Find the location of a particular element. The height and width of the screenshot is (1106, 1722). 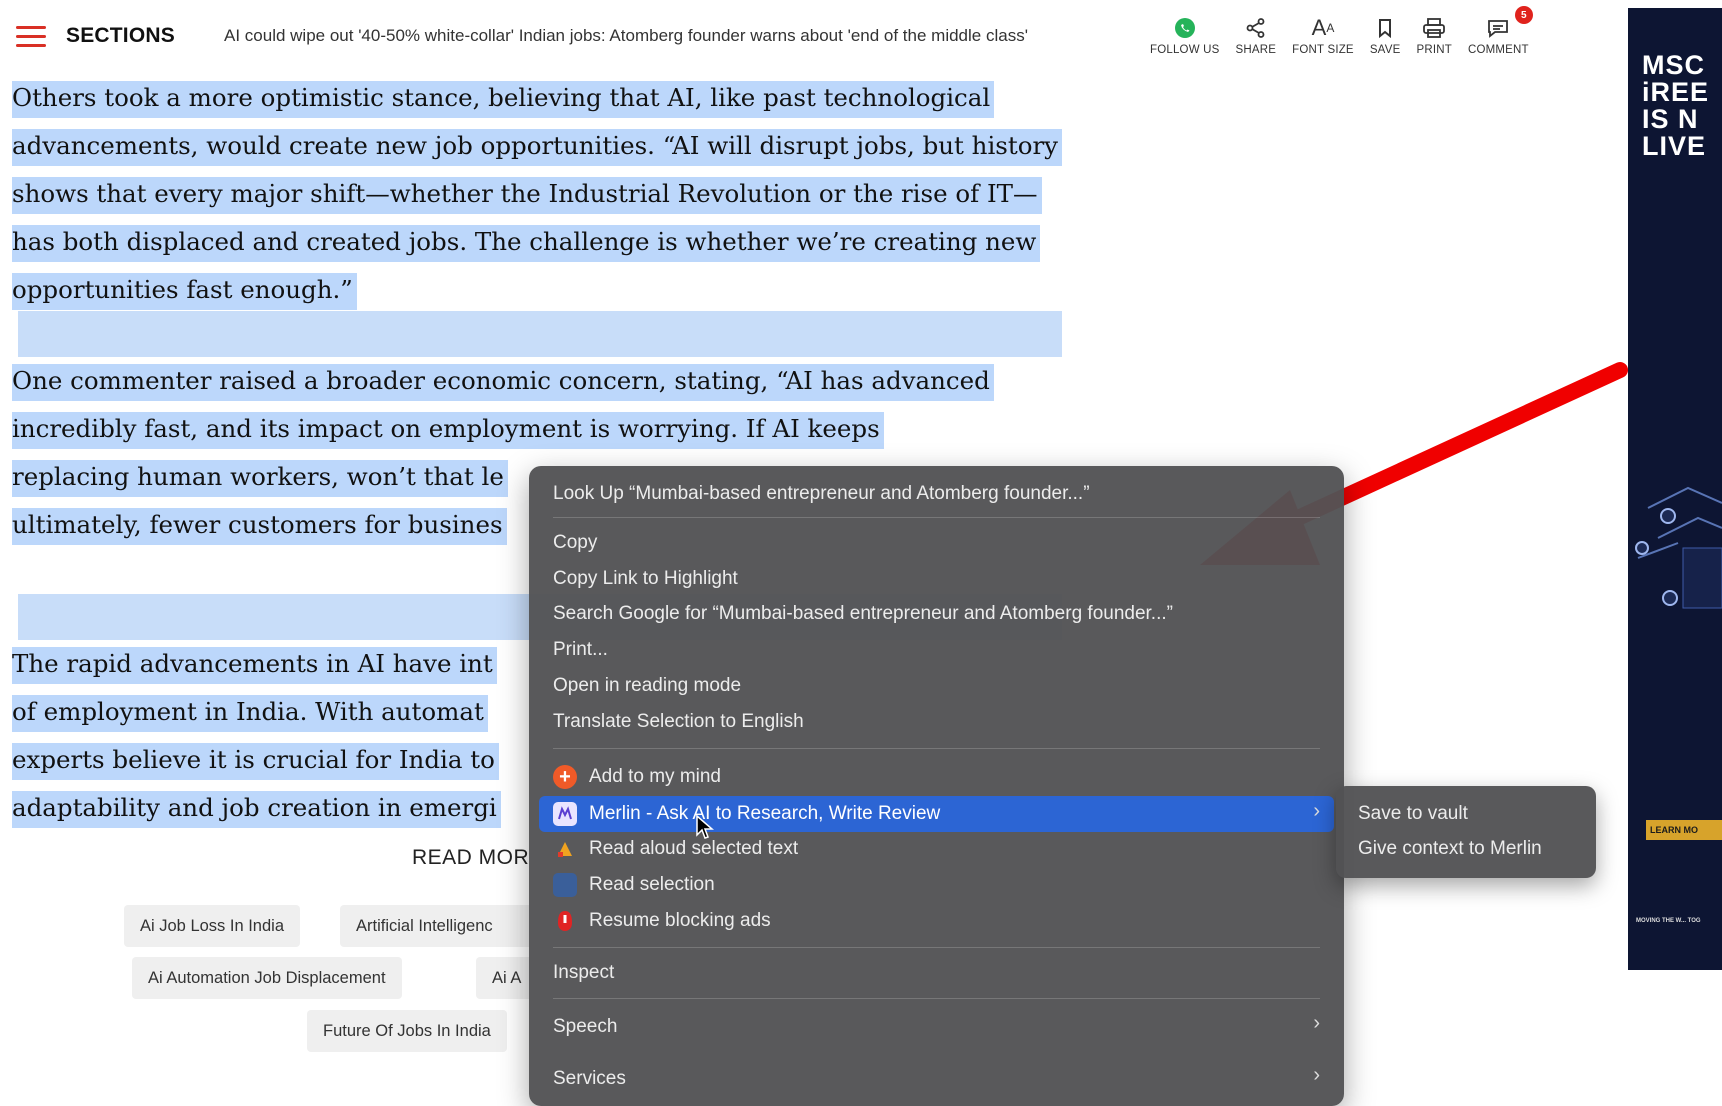

whatsapp-icon is located at coordinates (1185, 28).